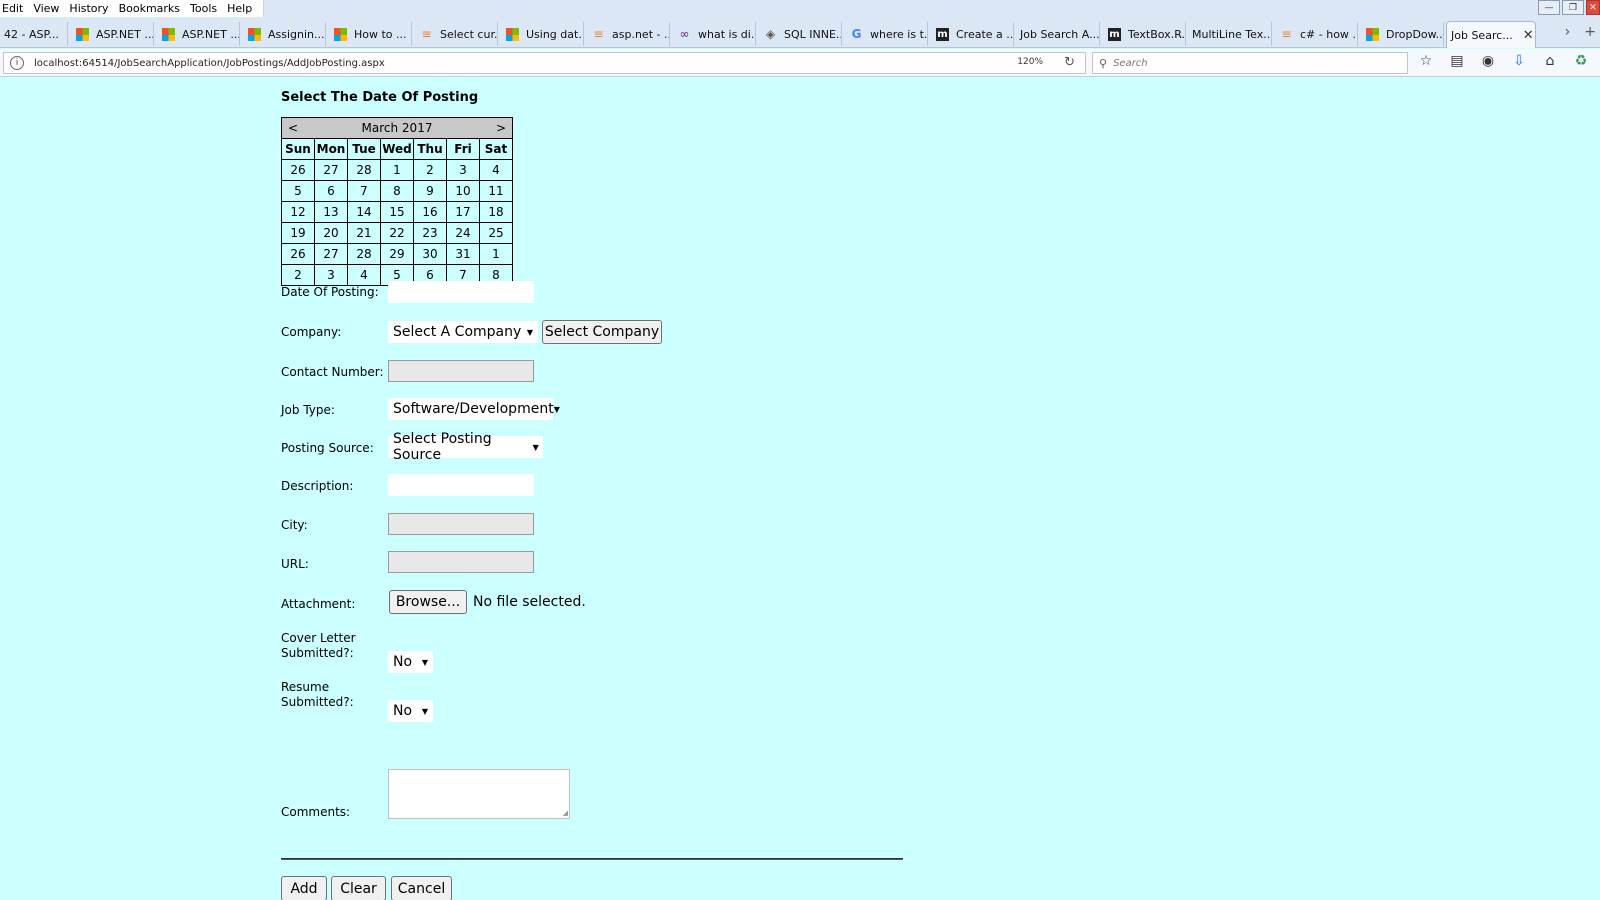  Describe the element at coordinates (465, 447) in the screenshot. I see `posting-source-select: Select Posting Source ▼` at that location.